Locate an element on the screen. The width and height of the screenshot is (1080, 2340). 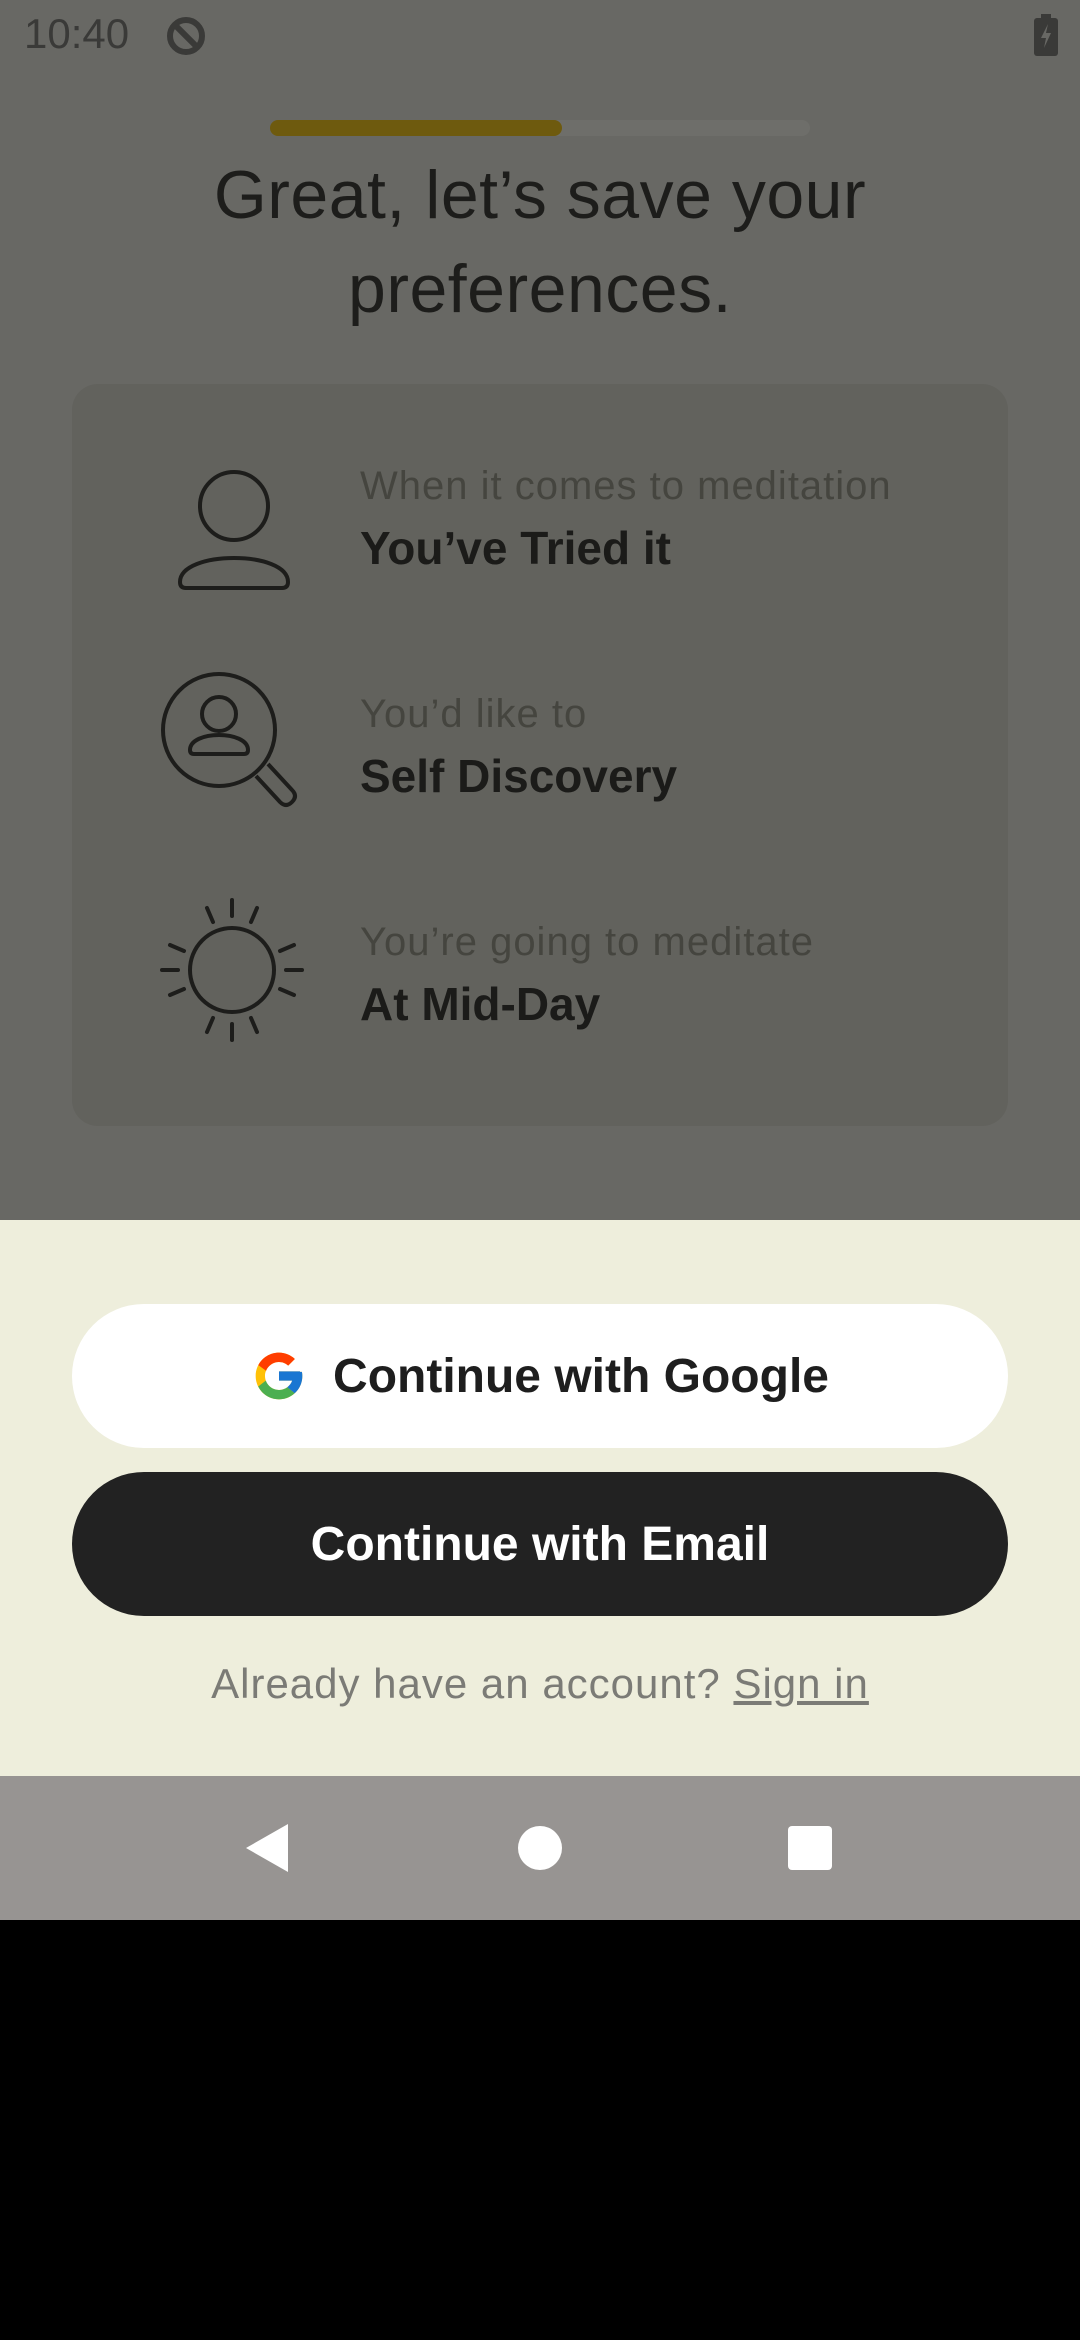
preference-label: You’d like to is located at coordinates (474, 714).